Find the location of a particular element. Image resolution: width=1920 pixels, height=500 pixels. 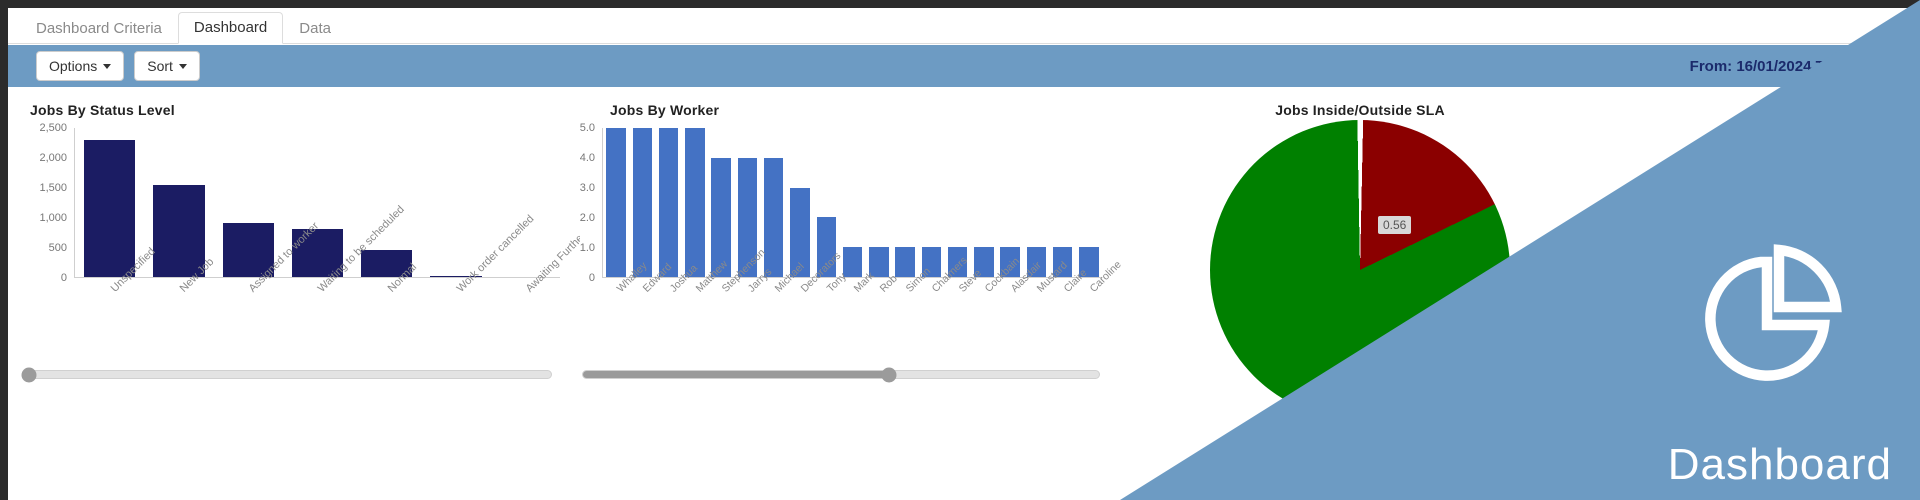

pie-chart-sla: 0.56 is located at coordinates (1360, 270).